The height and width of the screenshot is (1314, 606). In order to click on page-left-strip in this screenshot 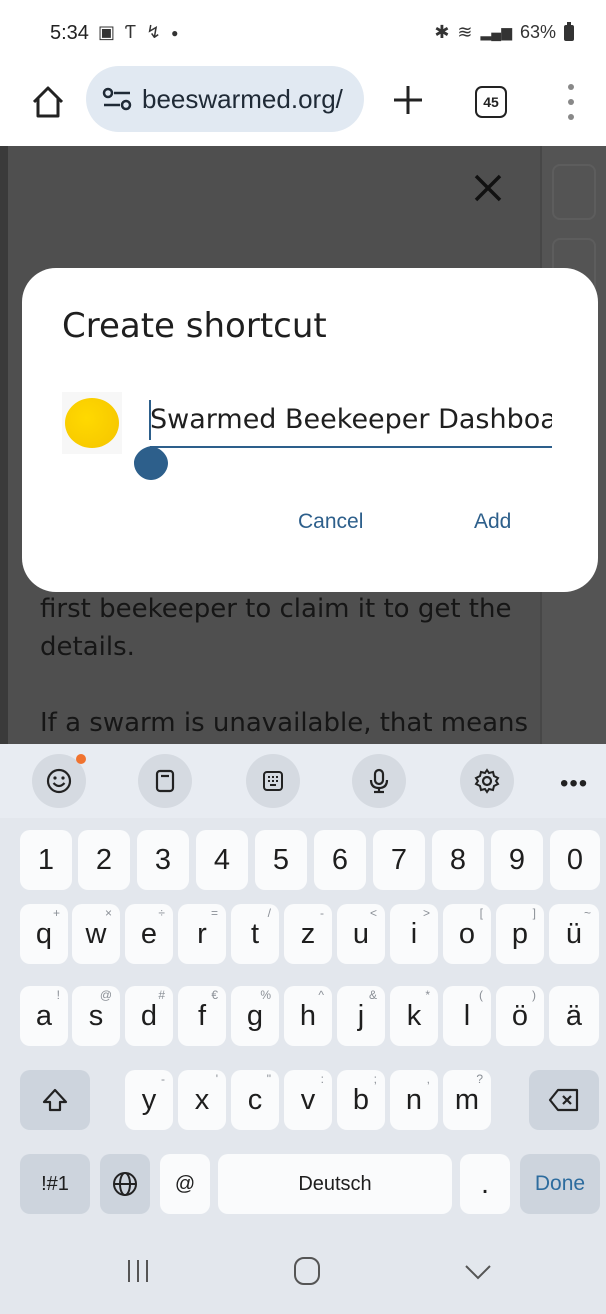, I will do `click(4, 445)`.